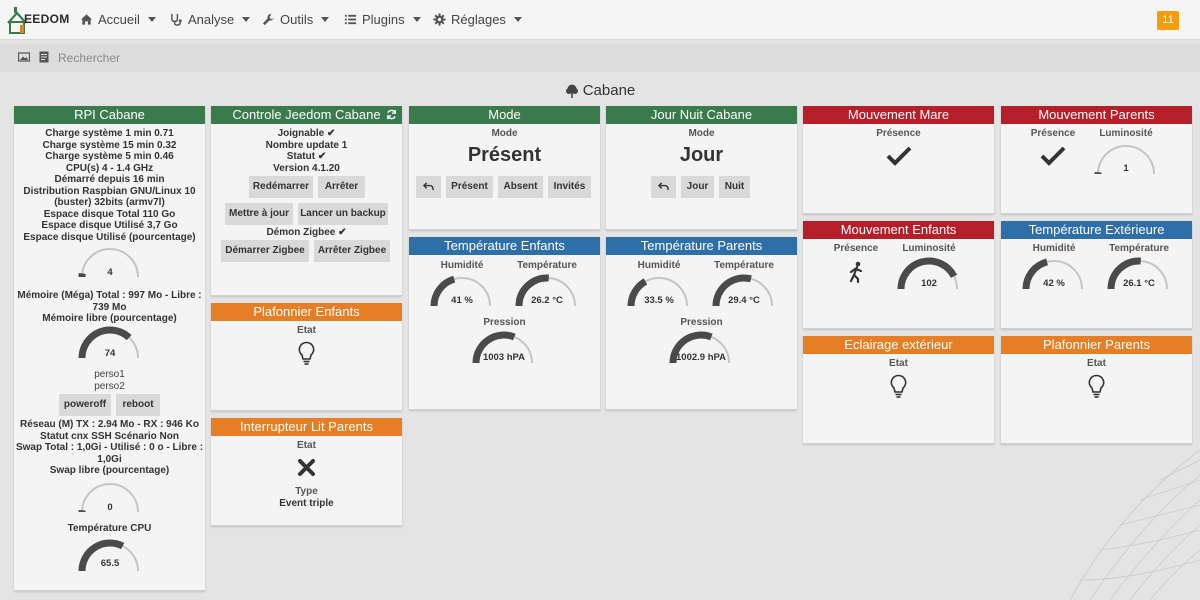 The height and width of the screenshot is (600, 1200). I want to click on info-line: Espace disque Utilisé 3,7 Go, so click(109, 225).